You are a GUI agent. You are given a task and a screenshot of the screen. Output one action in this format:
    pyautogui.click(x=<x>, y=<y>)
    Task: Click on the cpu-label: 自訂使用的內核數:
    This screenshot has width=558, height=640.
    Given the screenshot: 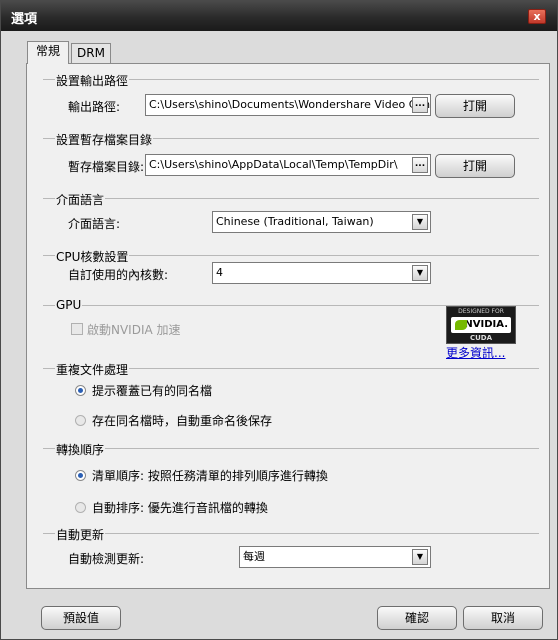 What is the action you would take?
    pyautogui.click(x=118, y=275)
    